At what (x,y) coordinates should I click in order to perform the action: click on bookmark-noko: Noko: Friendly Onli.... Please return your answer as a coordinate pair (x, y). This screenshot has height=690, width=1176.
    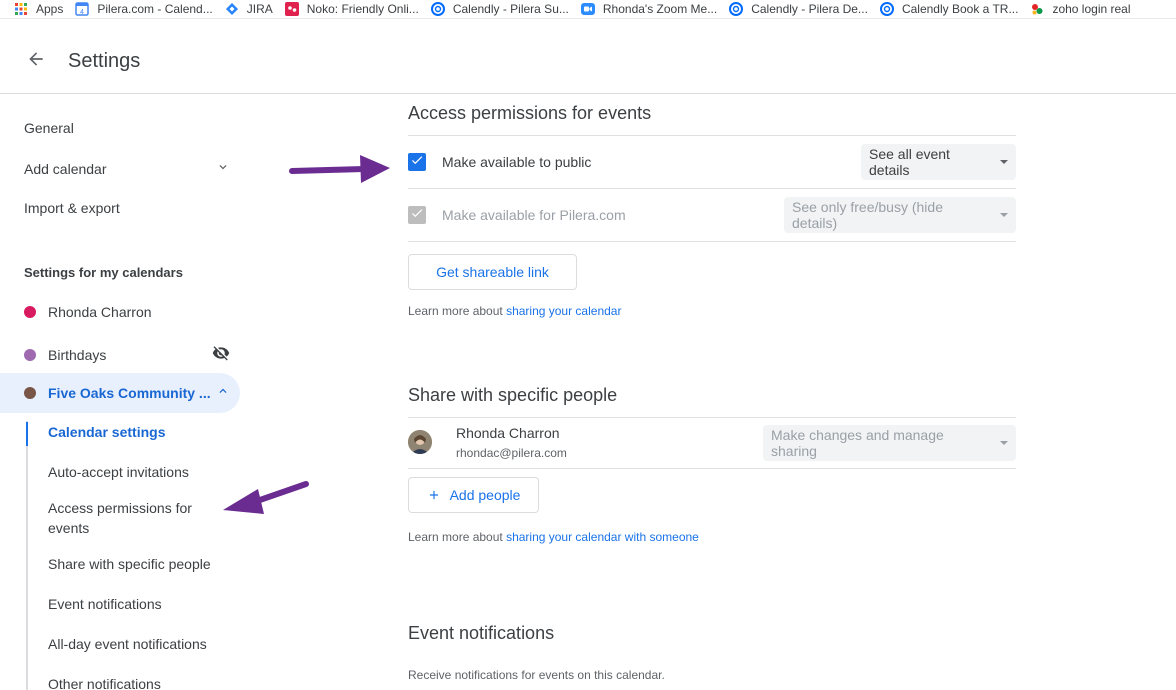
    Looking at the image, I should click on (351, 9).